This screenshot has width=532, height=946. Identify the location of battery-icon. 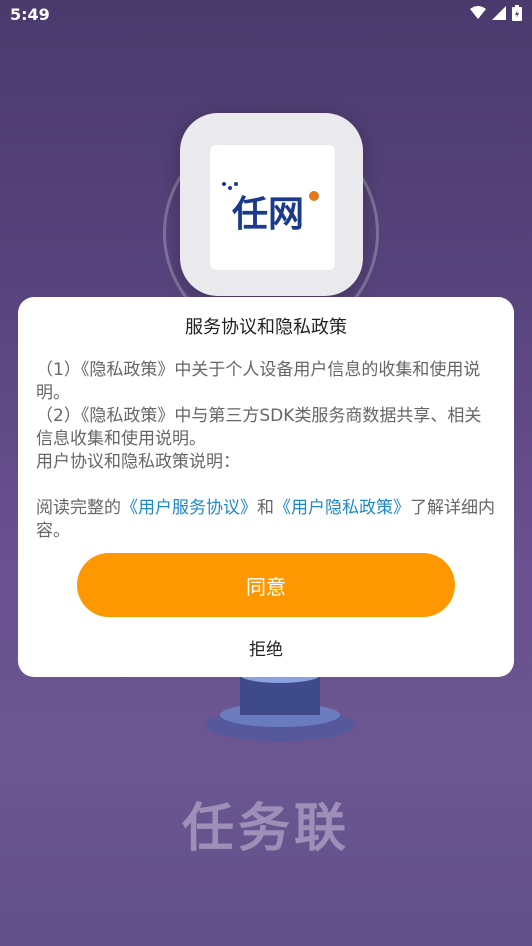
(517, 13).